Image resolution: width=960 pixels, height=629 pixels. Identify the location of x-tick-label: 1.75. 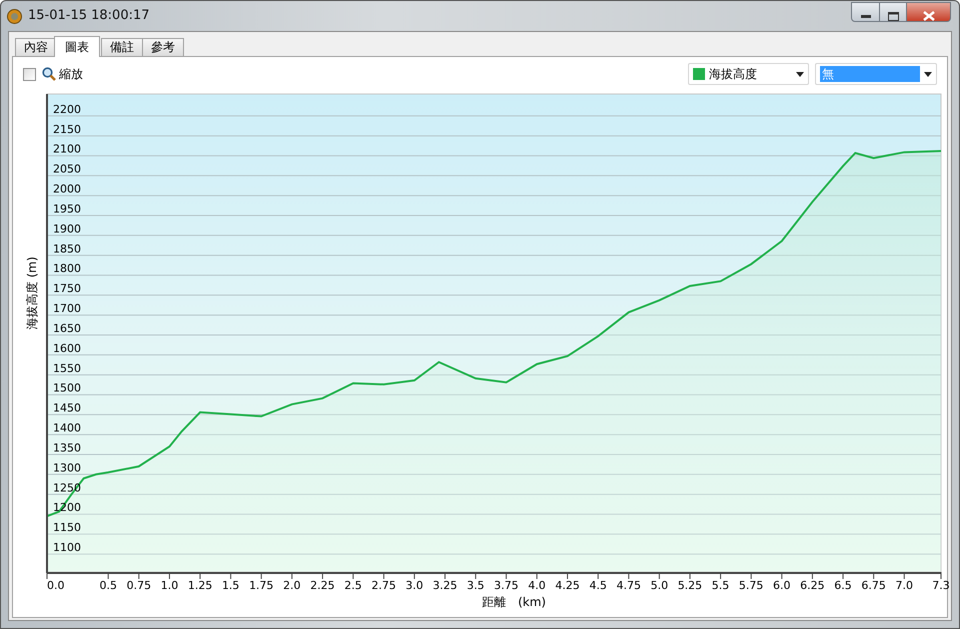
(261, 585).